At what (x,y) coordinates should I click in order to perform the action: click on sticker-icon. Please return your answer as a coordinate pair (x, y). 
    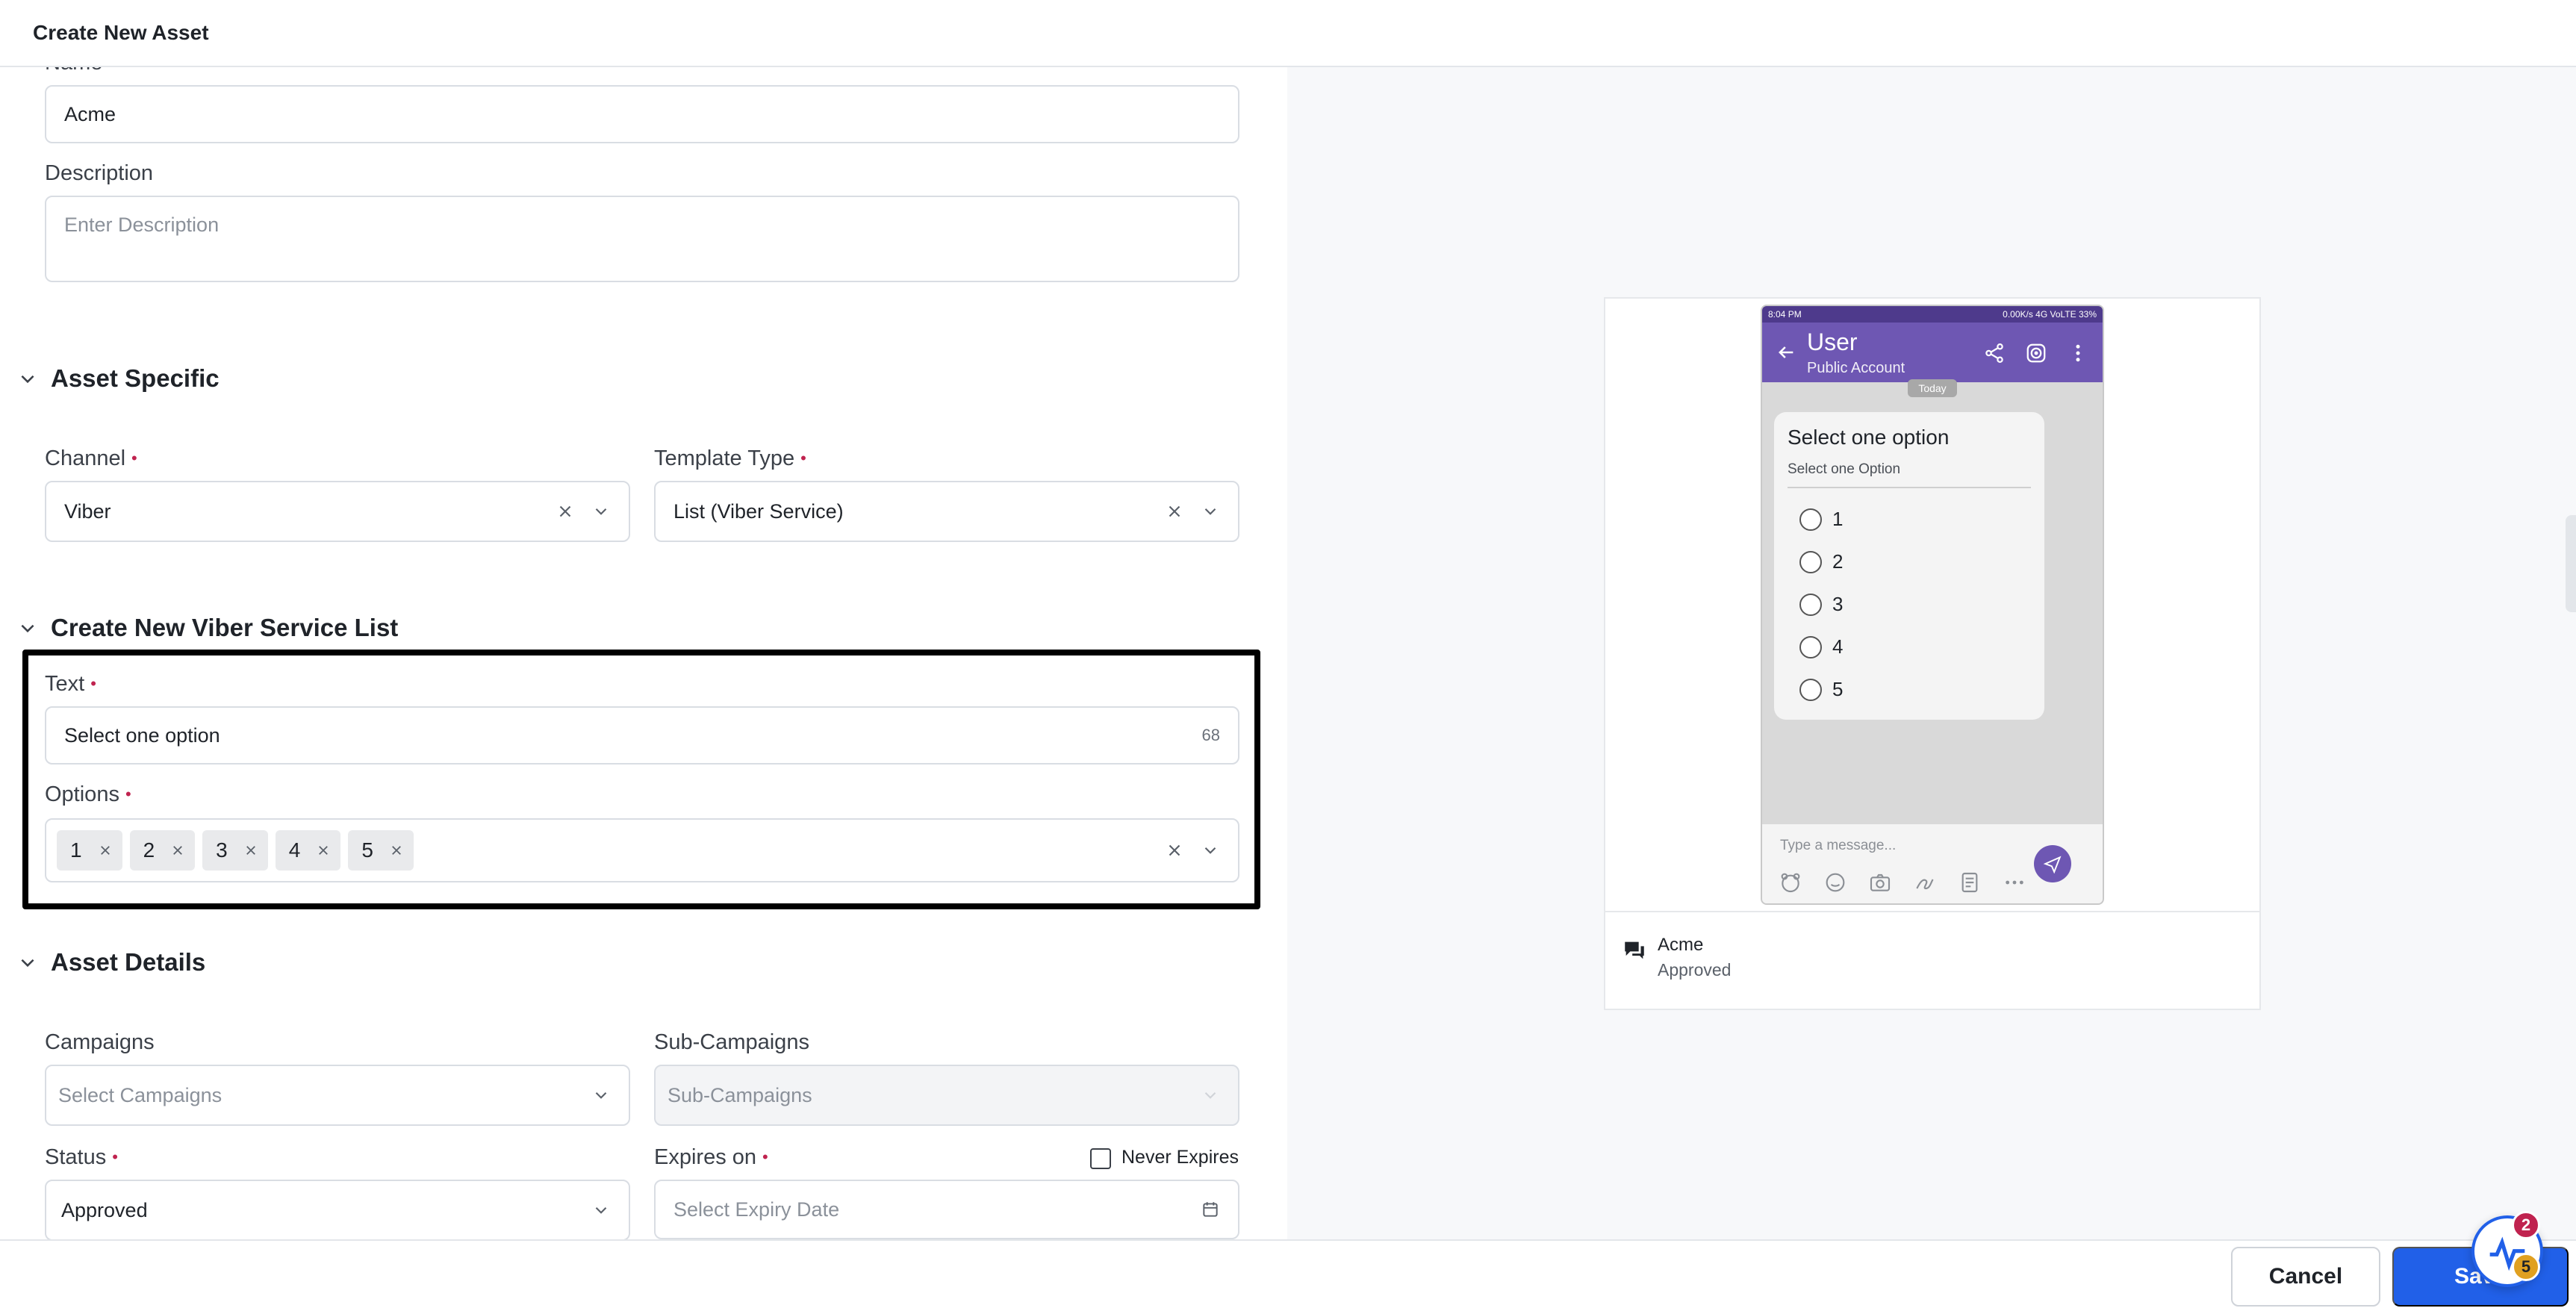
    Looking at the image, I should click on (1835, 882).